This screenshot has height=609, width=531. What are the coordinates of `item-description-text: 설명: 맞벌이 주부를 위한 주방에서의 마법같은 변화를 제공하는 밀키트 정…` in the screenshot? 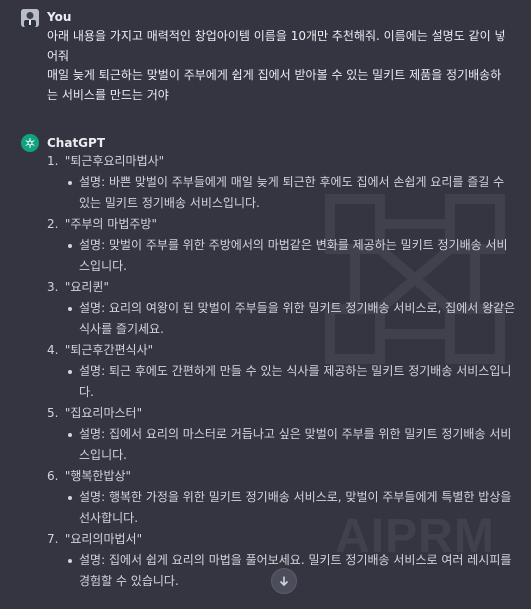 It's located at (293, 255).